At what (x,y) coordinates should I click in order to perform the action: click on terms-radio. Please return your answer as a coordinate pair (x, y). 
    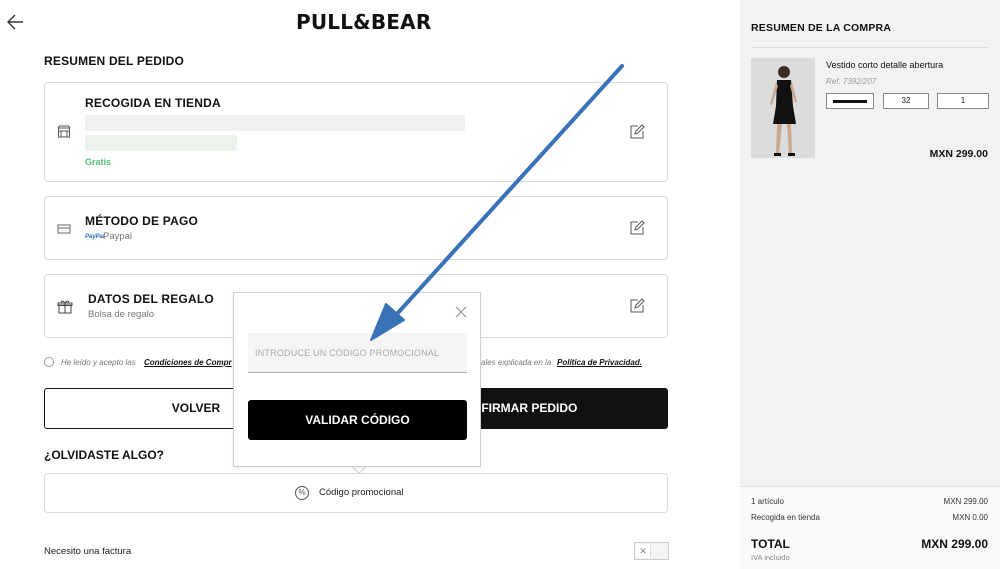
    Looking at the image, I should click on (49, 362).